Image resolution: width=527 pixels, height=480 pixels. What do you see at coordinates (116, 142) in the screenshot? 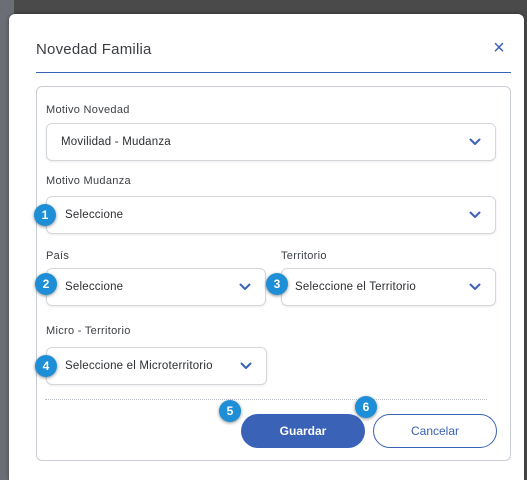
I see `motivo-novedad-value: Movilidad - Mudanza` at bounding box center [116, 142].